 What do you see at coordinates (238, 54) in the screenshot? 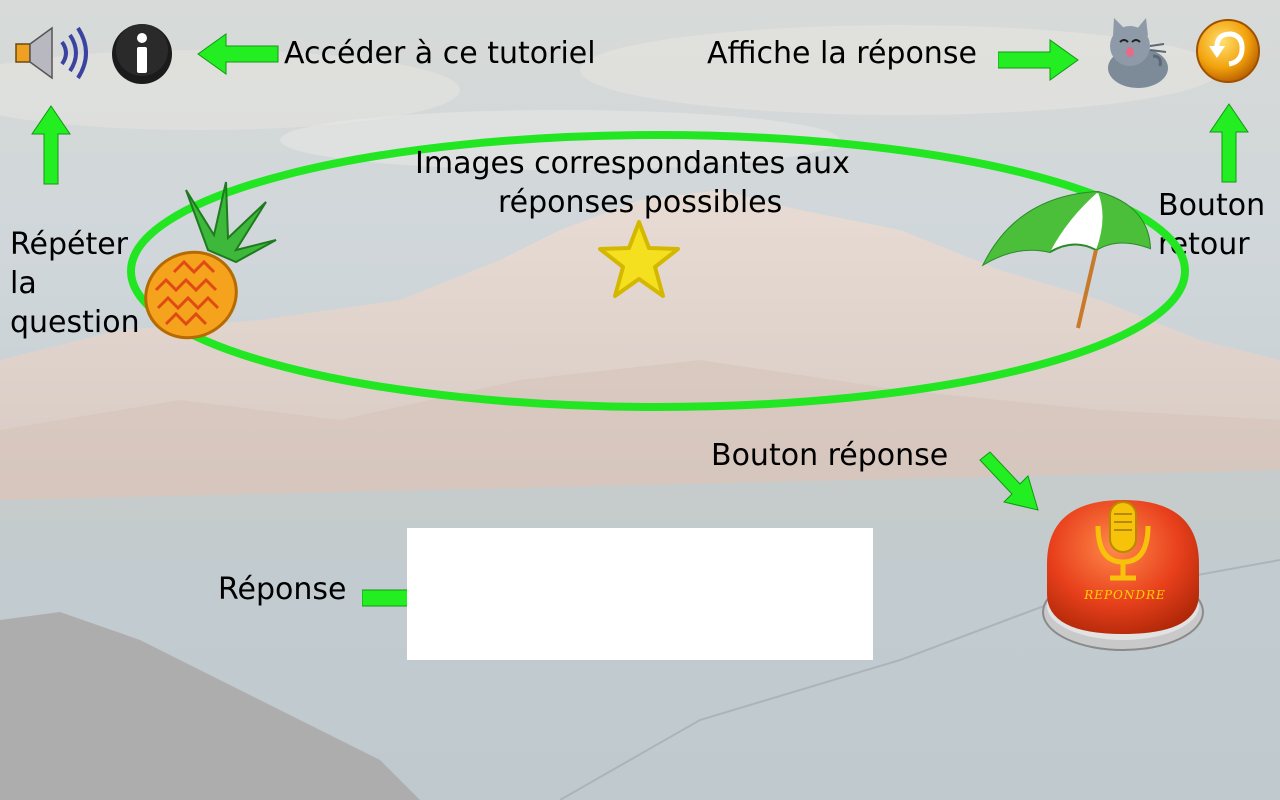
I see `arrow-to-tutorial` at bounding box center [238, 54].